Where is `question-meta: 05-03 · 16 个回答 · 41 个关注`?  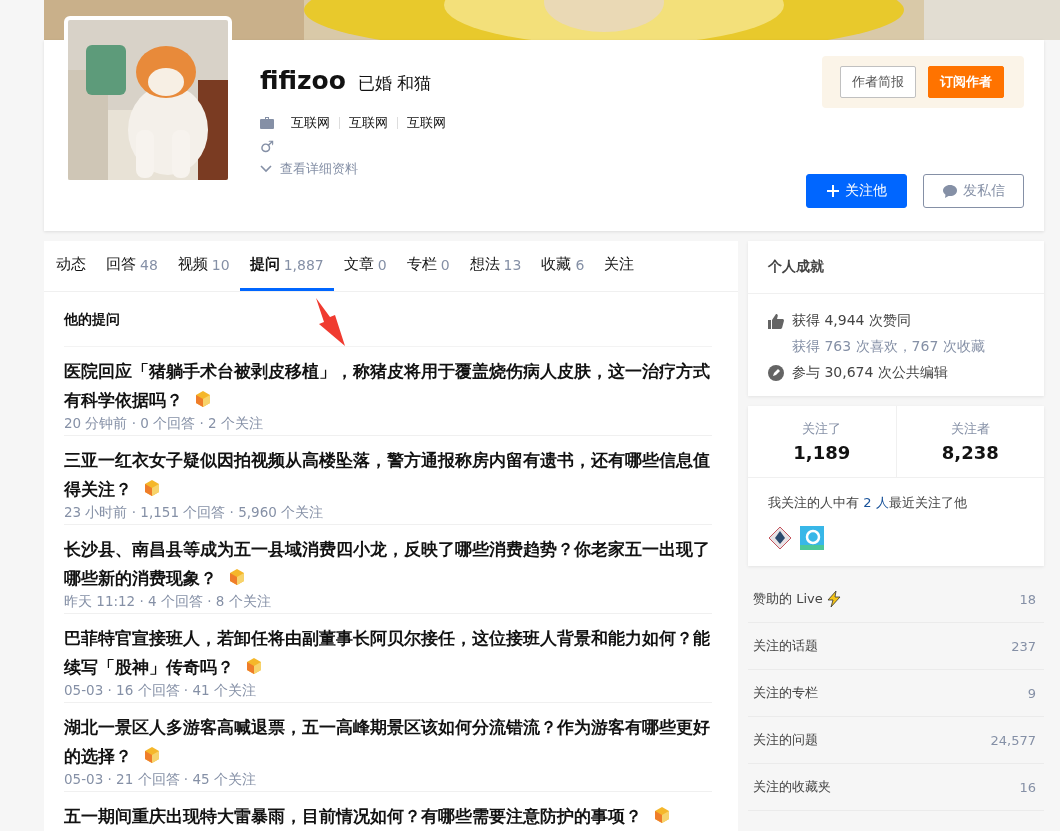
question-meta: 05-03 · 16 个回答 · 41 个关注 is located at coordinates (160, 690).